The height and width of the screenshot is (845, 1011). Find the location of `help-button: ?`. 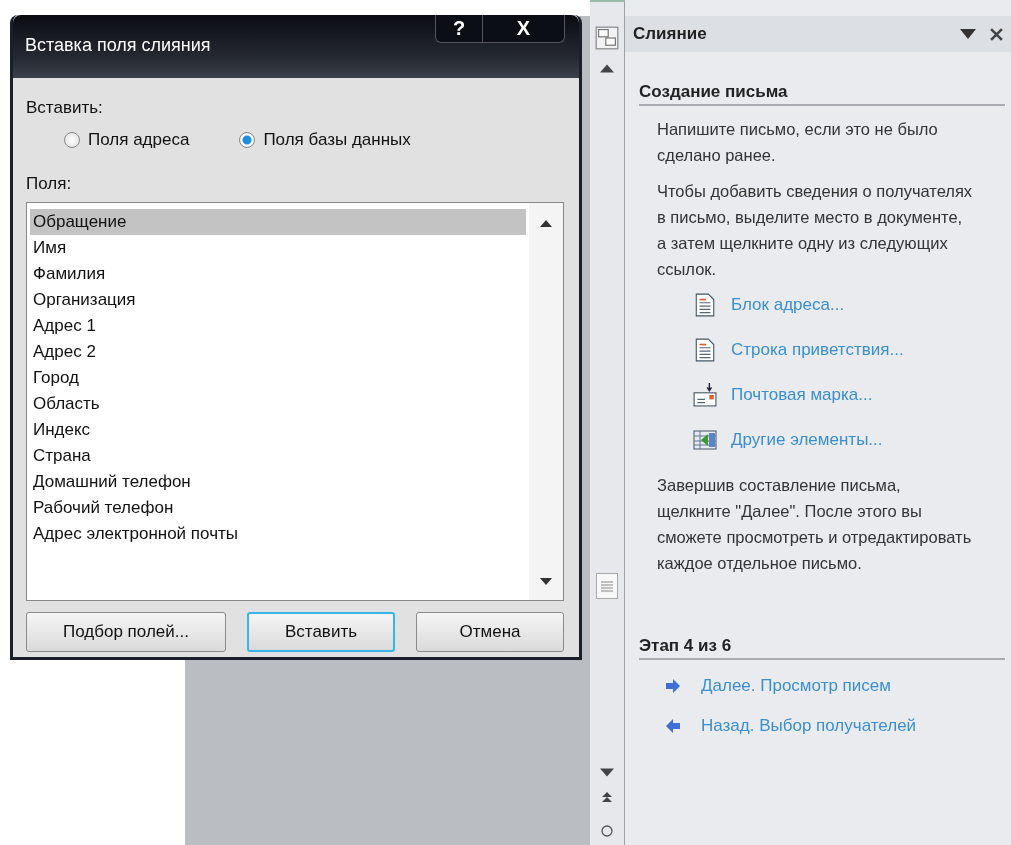

help-button: ? is located at coordinates (459, 29).